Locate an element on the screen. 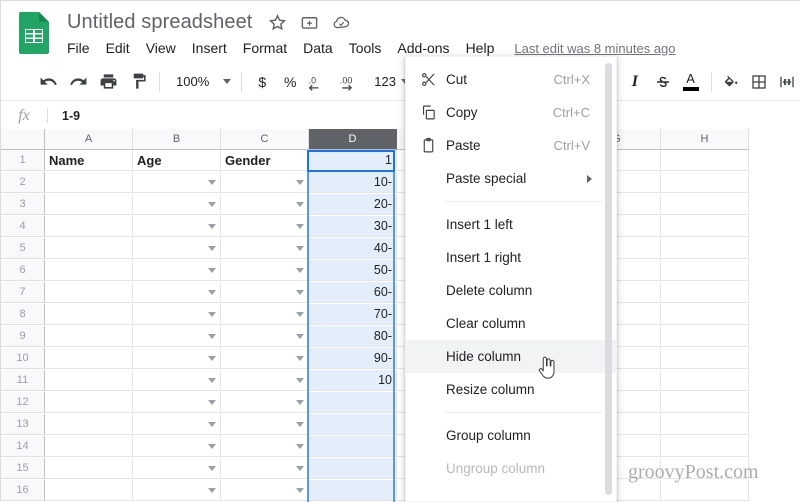 This screenshot has height=502, width=800. cell-D8: 70- is located at coordinates (353, 314).